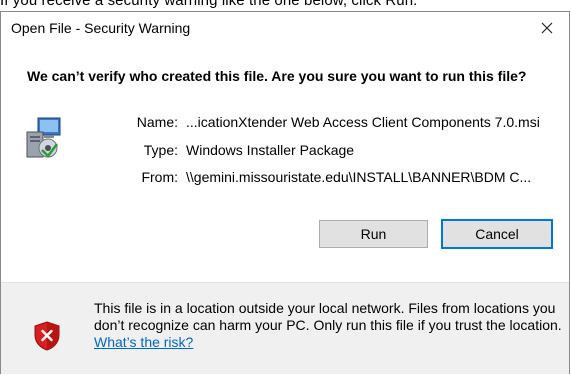 The height and width of the screenshot is (375, 571). Describe the element at coordinates (160, 150) in the screenshot. I see `field-label-type: Type:` at that location.